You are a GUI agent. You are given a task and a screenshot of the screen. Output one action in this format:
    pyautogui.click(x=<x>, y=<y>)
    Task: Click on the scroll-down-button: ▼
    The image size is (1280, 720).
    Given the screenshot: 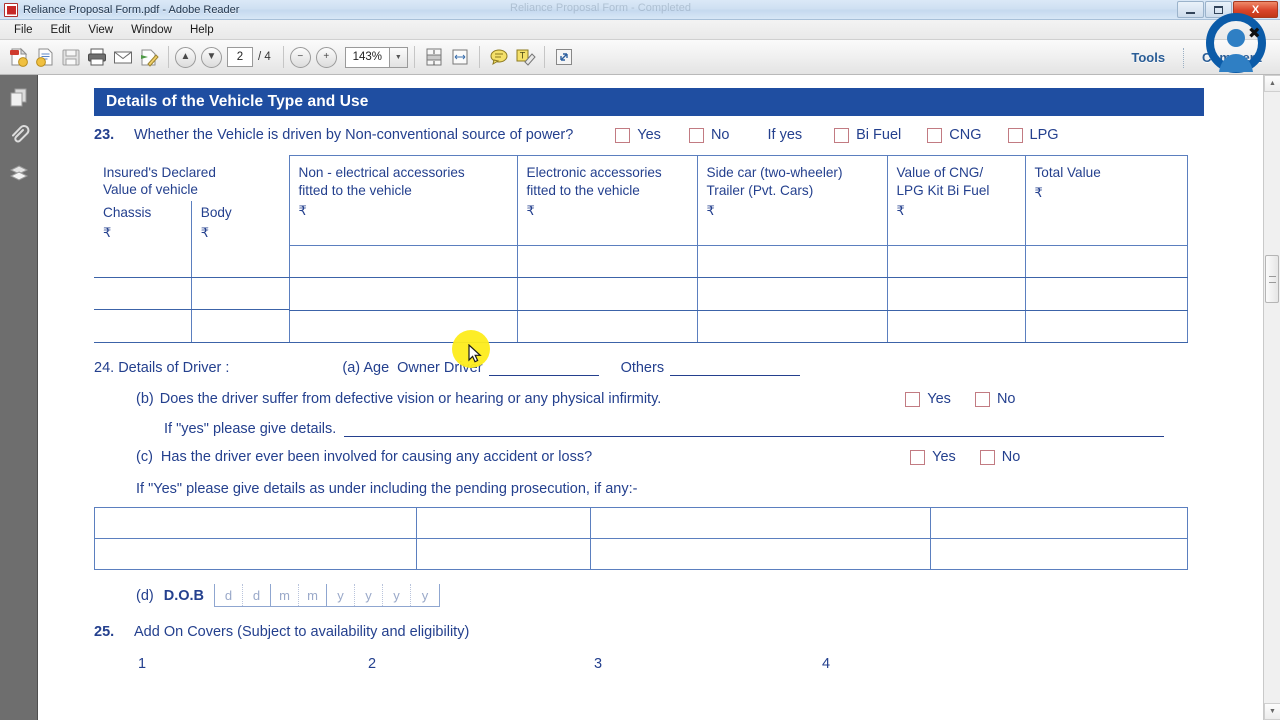 What is the action you would take?
    pyautogui.click(x=1272, y=711)
    